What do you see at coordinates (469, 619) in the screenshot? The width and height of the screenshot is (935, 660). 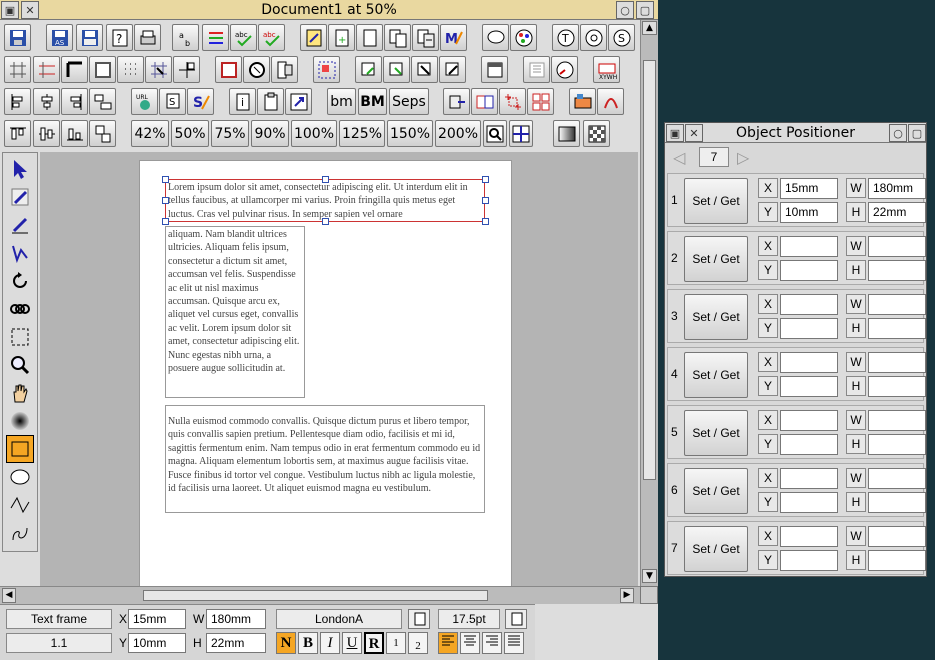 I see `font-size-field: 17.5pt` at bounding box center [469, 619].